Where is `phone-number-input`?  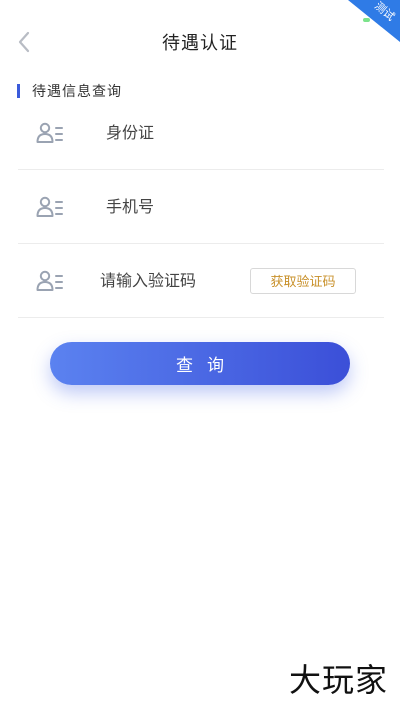 phone-number-input is located at coordinates (176, 206).